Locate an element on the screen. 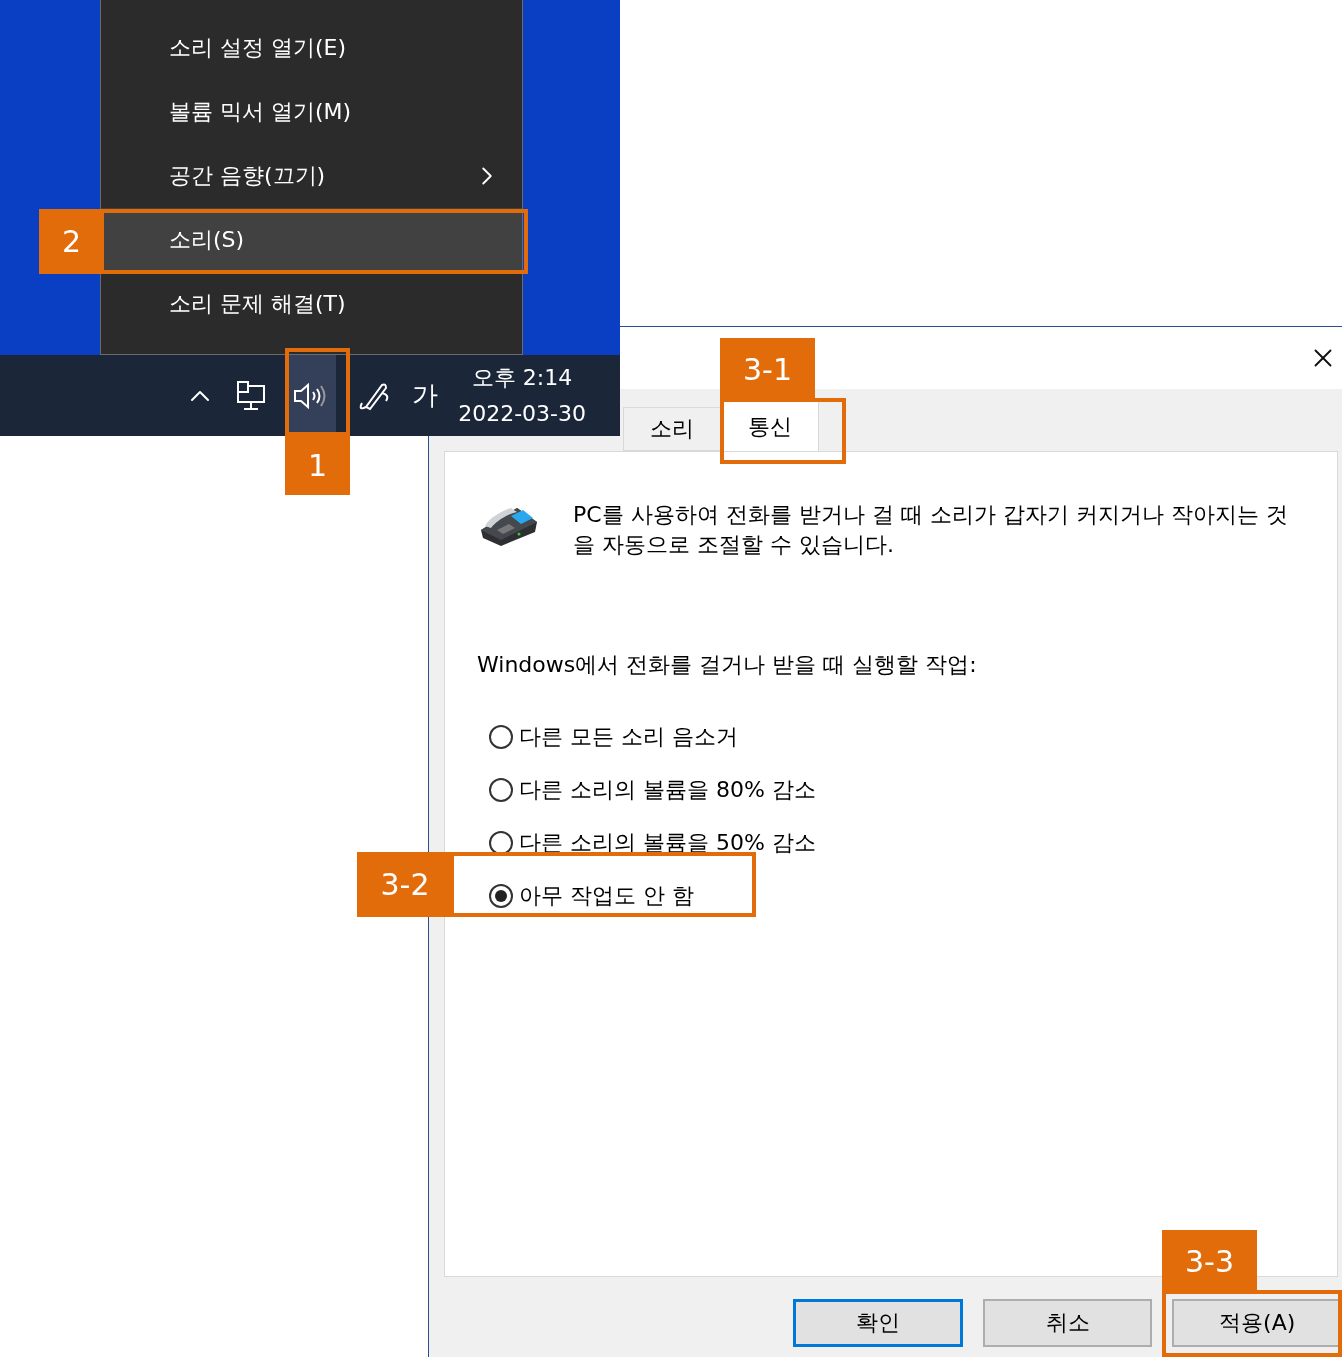 The width and height of the screenshot is (1342, 1357). menu-item: 볼륨 믹서 열기(M) is located at coordinates (311, 112).